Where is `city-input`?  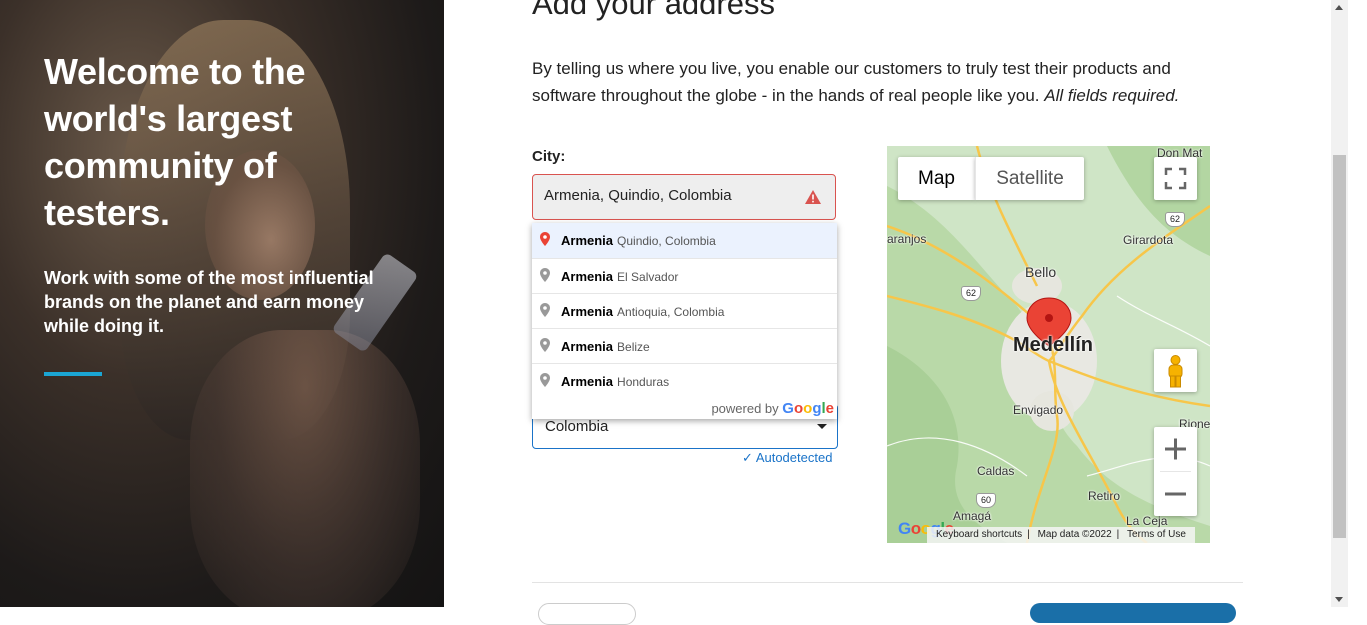
city-input is located at coordinates (669, 195).